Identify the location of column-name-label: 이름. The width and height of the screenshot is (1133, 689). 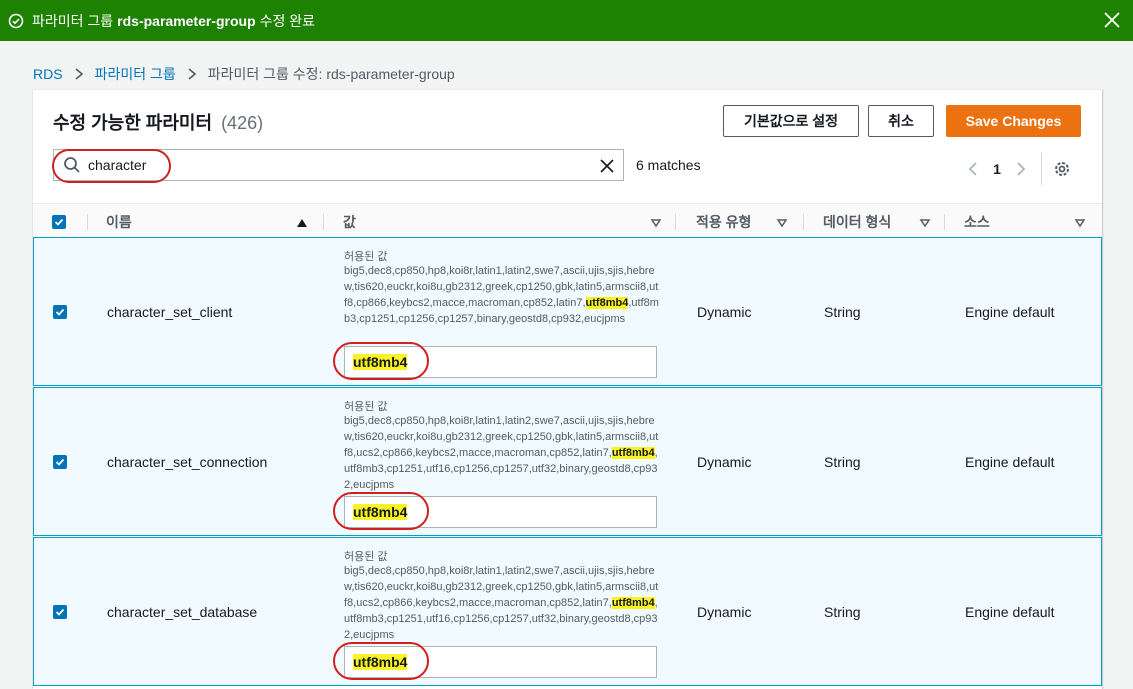
(119, 222).